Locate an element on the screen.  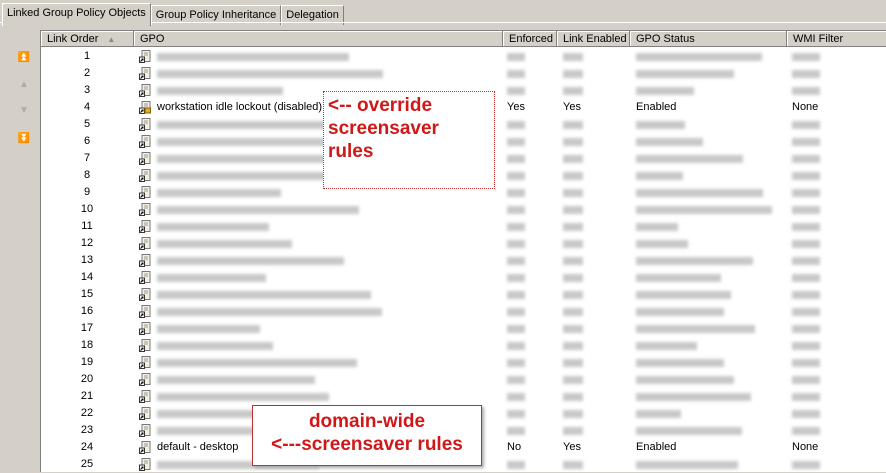
link-order: 11 is located at coordinates (87, 226).